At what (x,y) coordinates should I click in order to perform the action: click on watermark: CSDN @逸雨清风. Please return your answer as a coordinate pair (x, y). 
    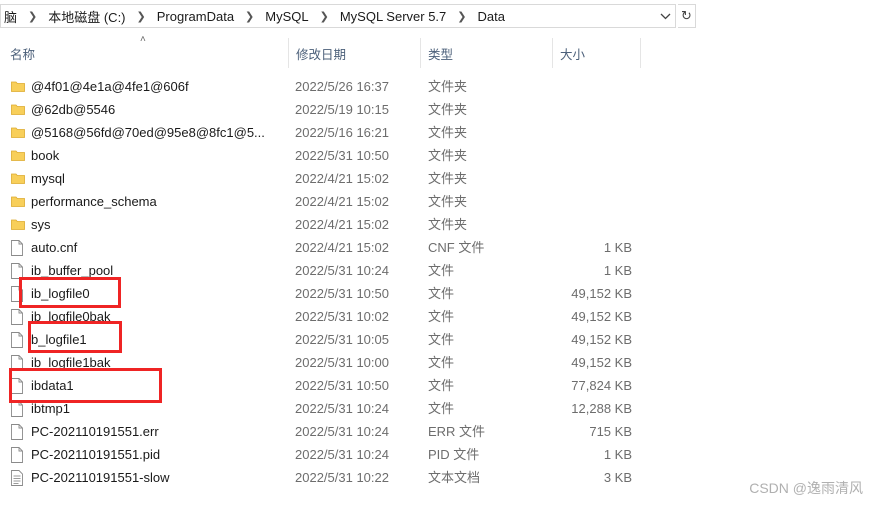
    Looking at the image, I should click on (806, 488).